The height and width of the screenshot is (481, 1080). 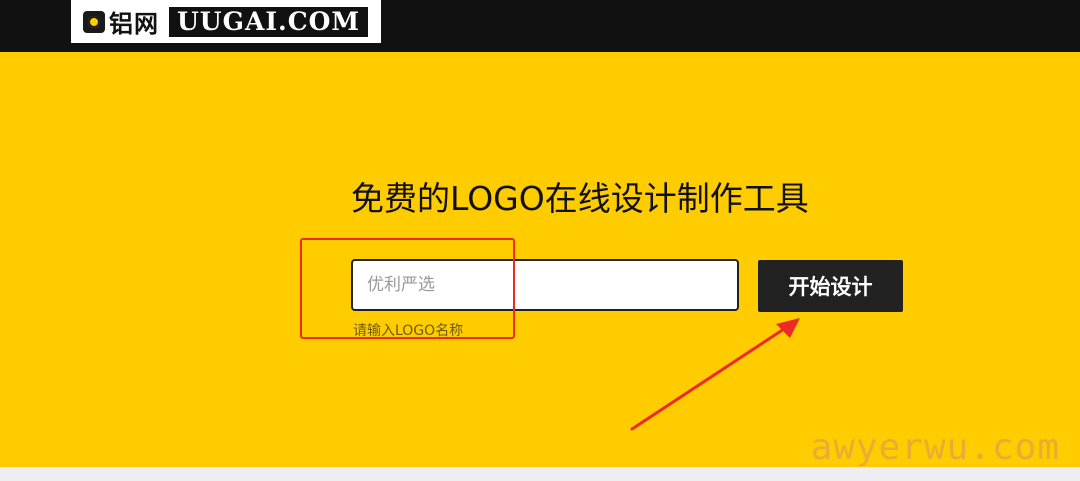 What do you see at coordinates (545, 285) in the screenshot?
I see `logo-name-input` at bounding box center [545, 285].